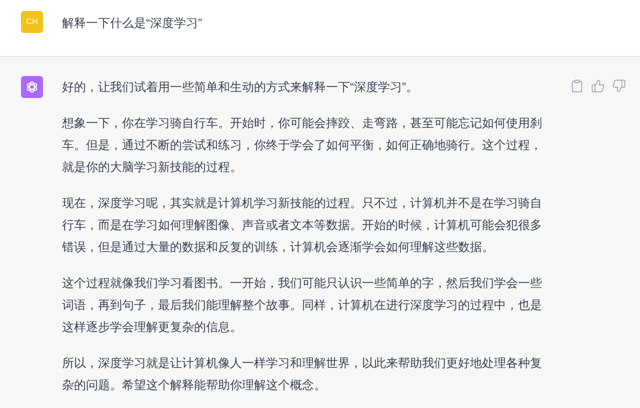  What do you see at coordinates (32, 87) in the screenshot?
I see `knot-logo-icon` at bounding box center [32, 87].